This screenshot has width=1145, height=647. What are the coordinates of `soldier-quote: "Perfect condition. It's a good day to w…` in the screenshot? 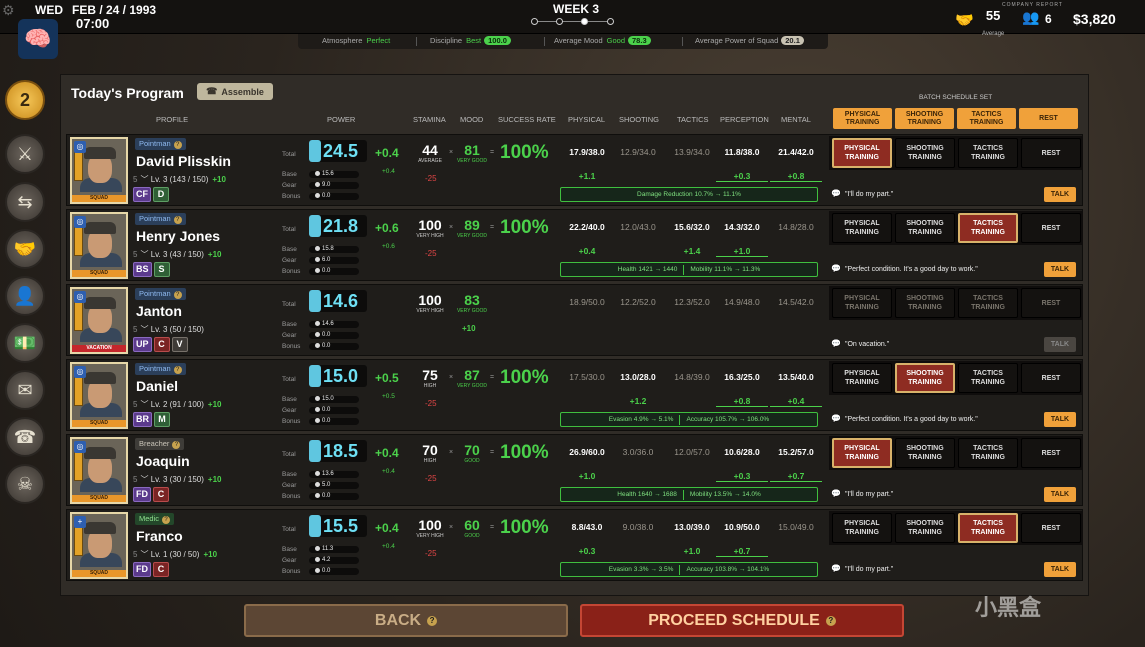 It's located at (904, 268).